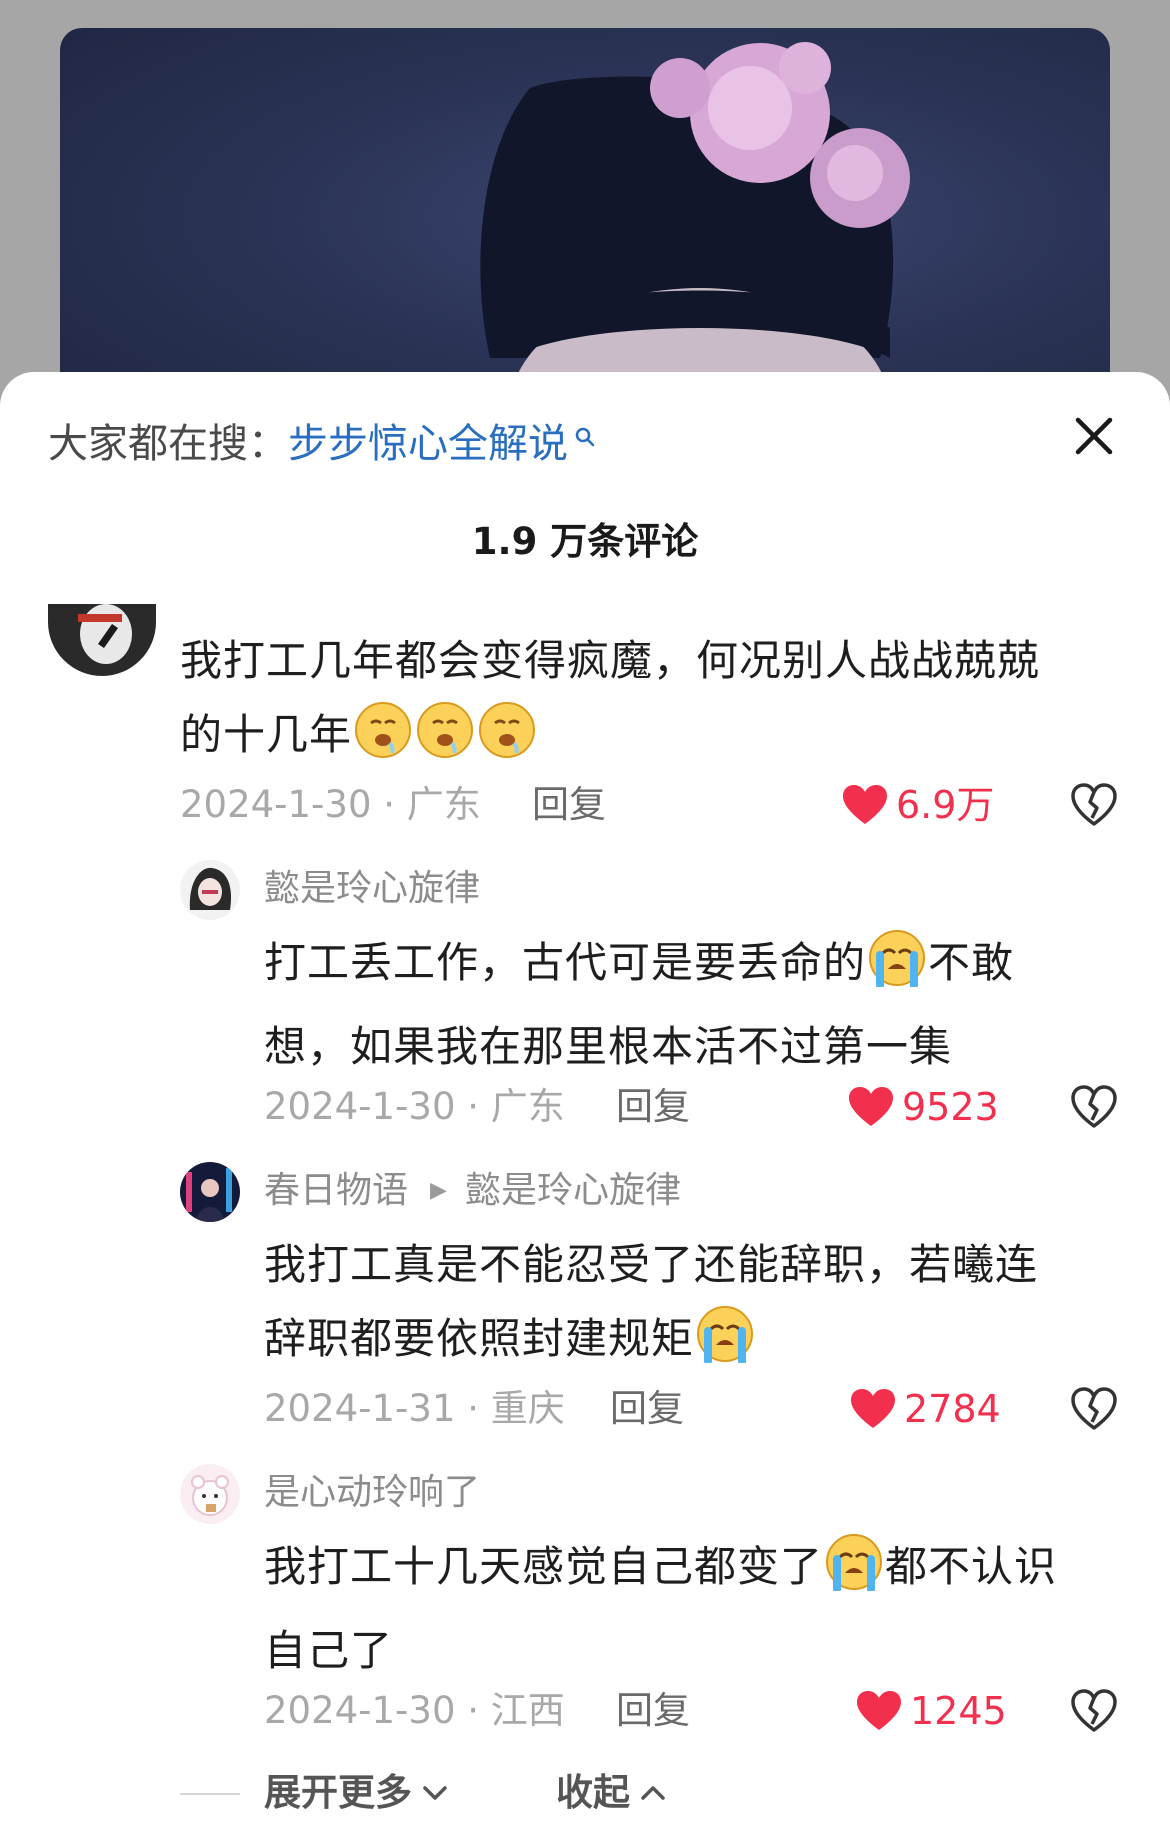  Describe the element at coordinates (435, 1793) in the screenshot. I see `chevron-down-icon` at that location.